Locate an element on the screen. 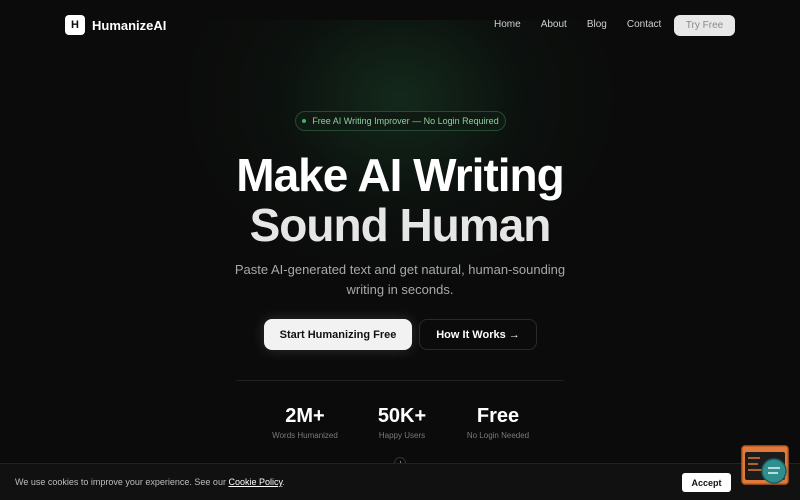 This screenshot has height=500, width=800. how-it-works-button: How It Works → is located at coordinates (478, 334).